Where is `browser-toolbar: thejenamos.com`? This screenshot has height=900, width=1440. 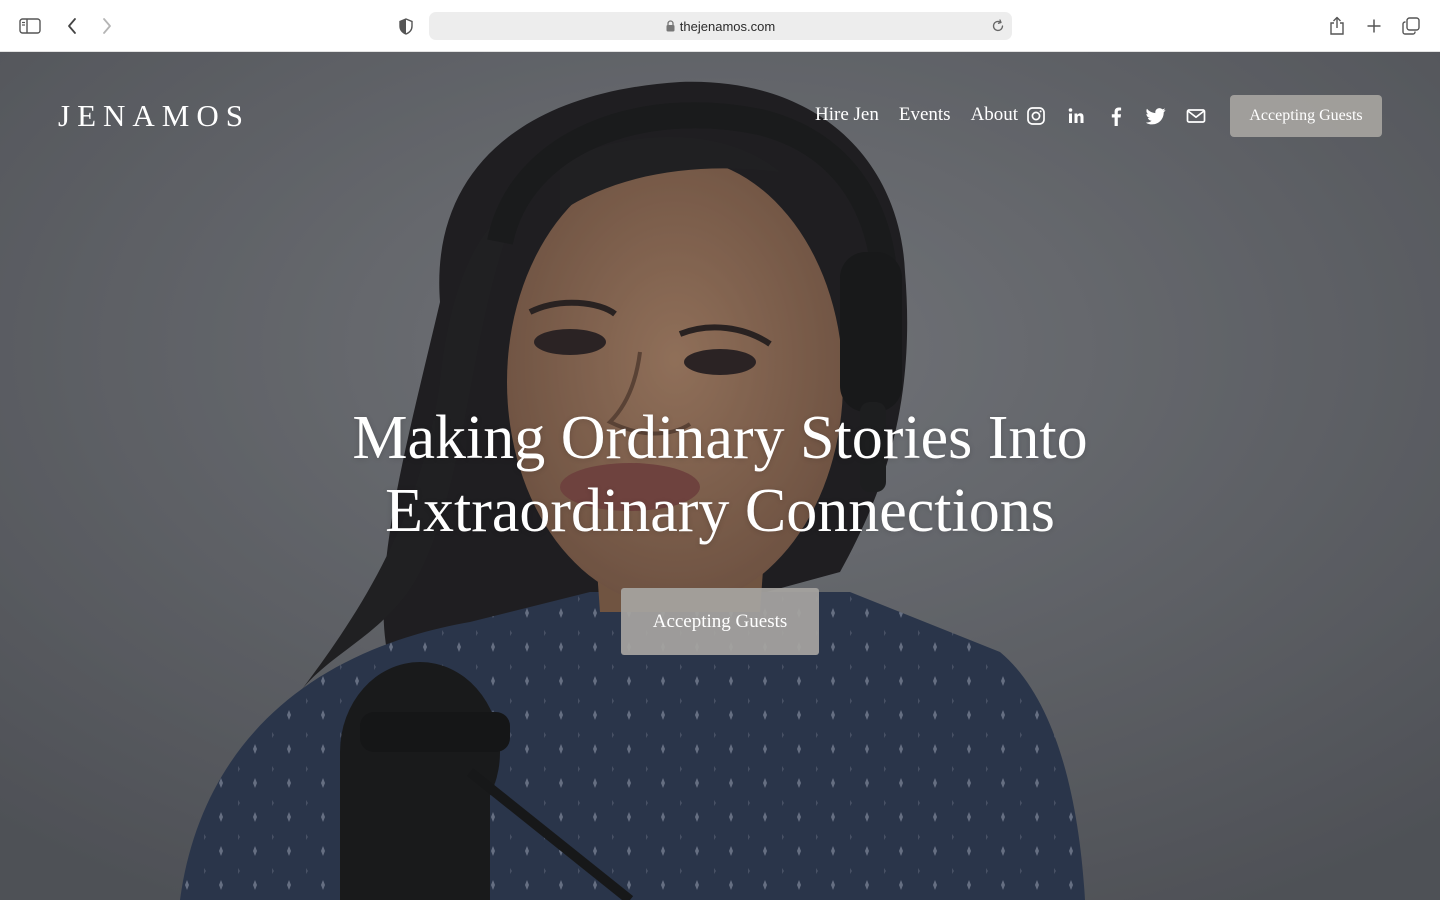
browser-toolbar: thejenamos.com is located at coordinates (720, 26).